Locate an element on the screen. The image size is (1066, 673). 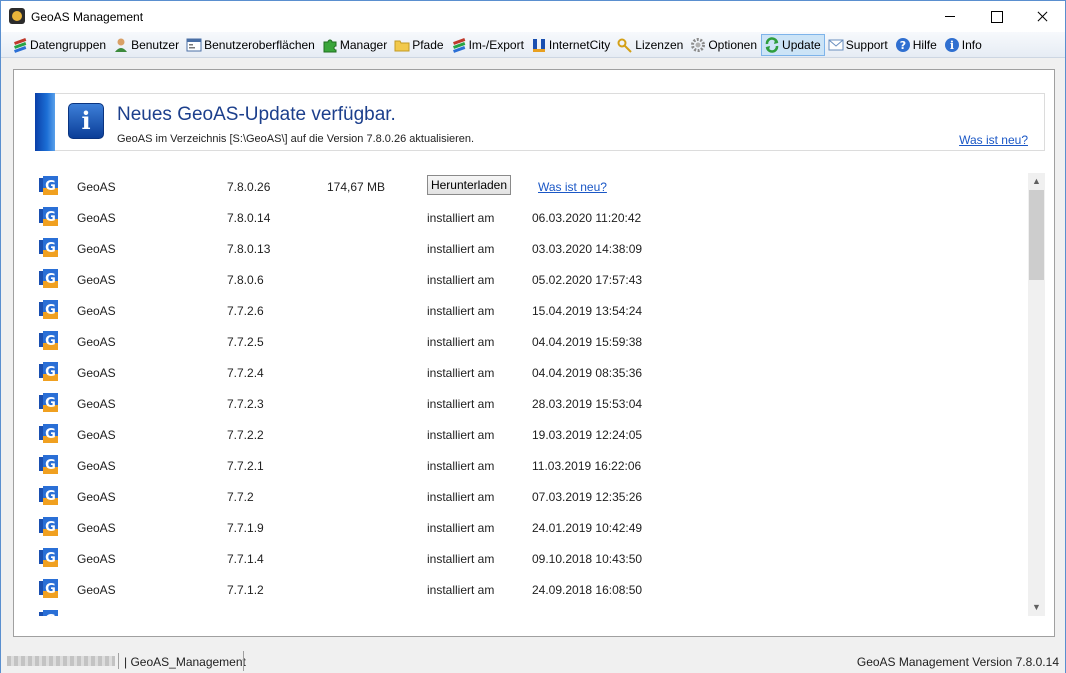
import-export-icon is located at coordinates (459, 45).